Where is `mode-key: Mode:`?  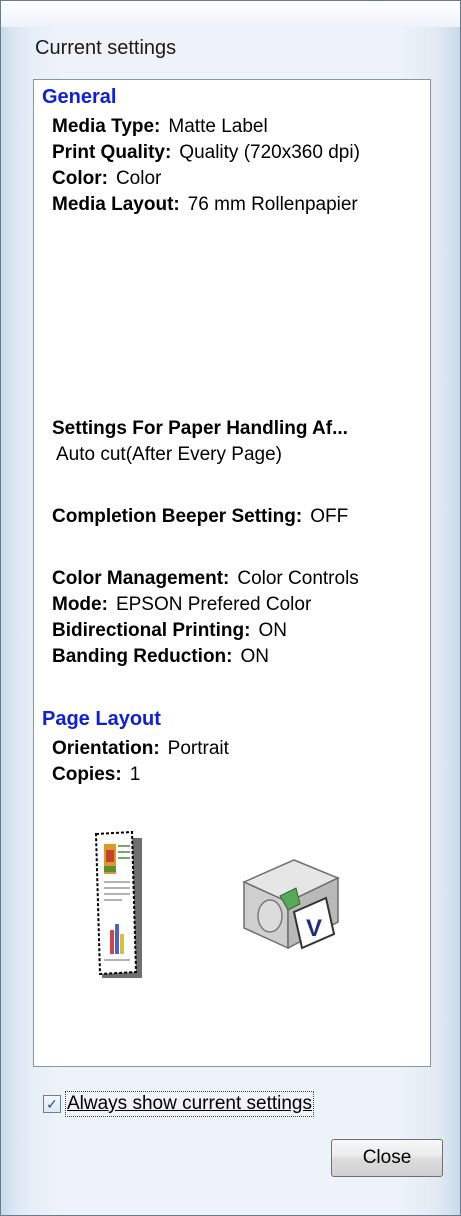 mode-key: Mode: is located at coordinates (80, 604).